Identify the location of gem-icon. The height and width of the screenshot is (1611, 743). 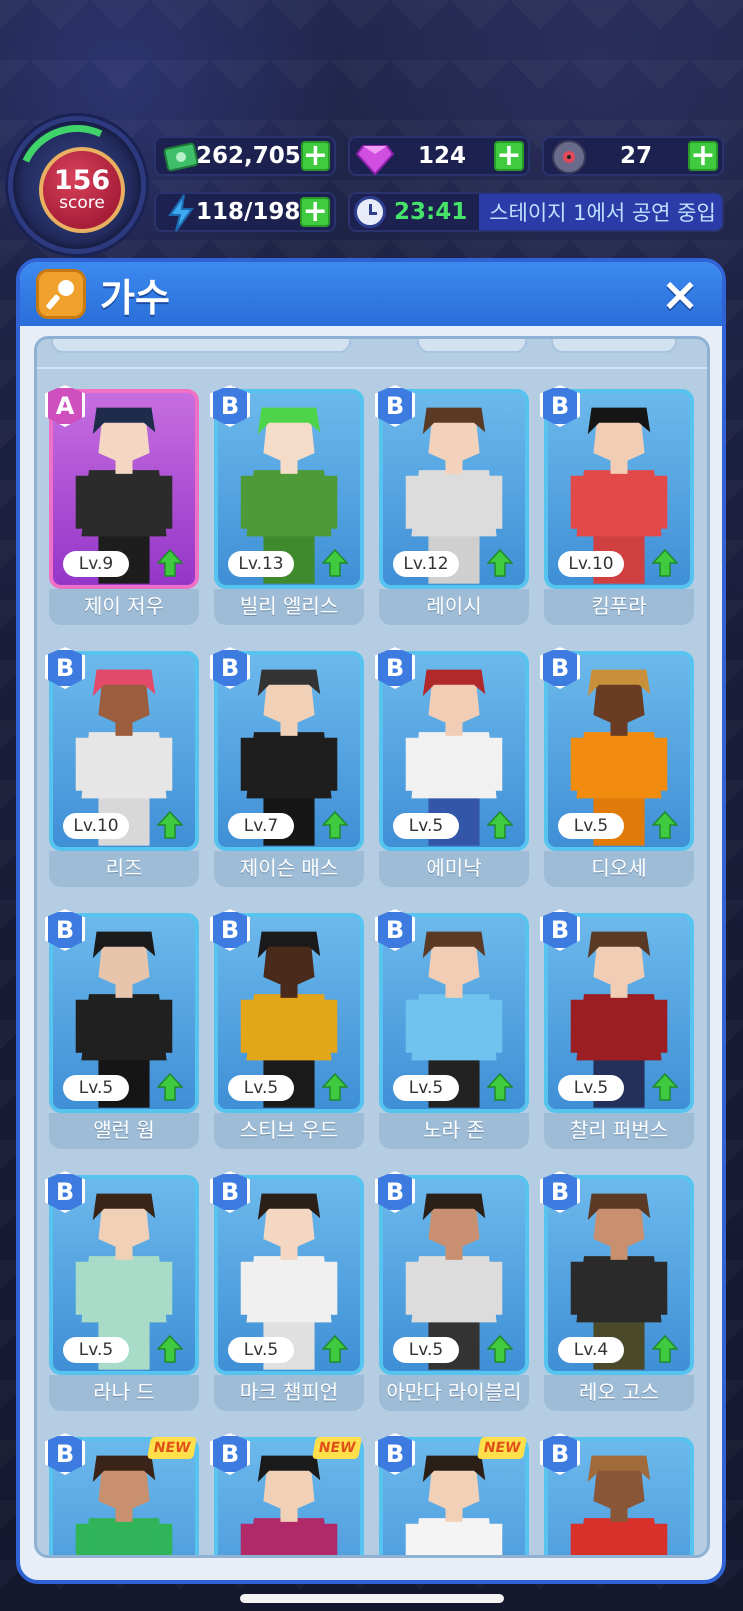
(375, 157).